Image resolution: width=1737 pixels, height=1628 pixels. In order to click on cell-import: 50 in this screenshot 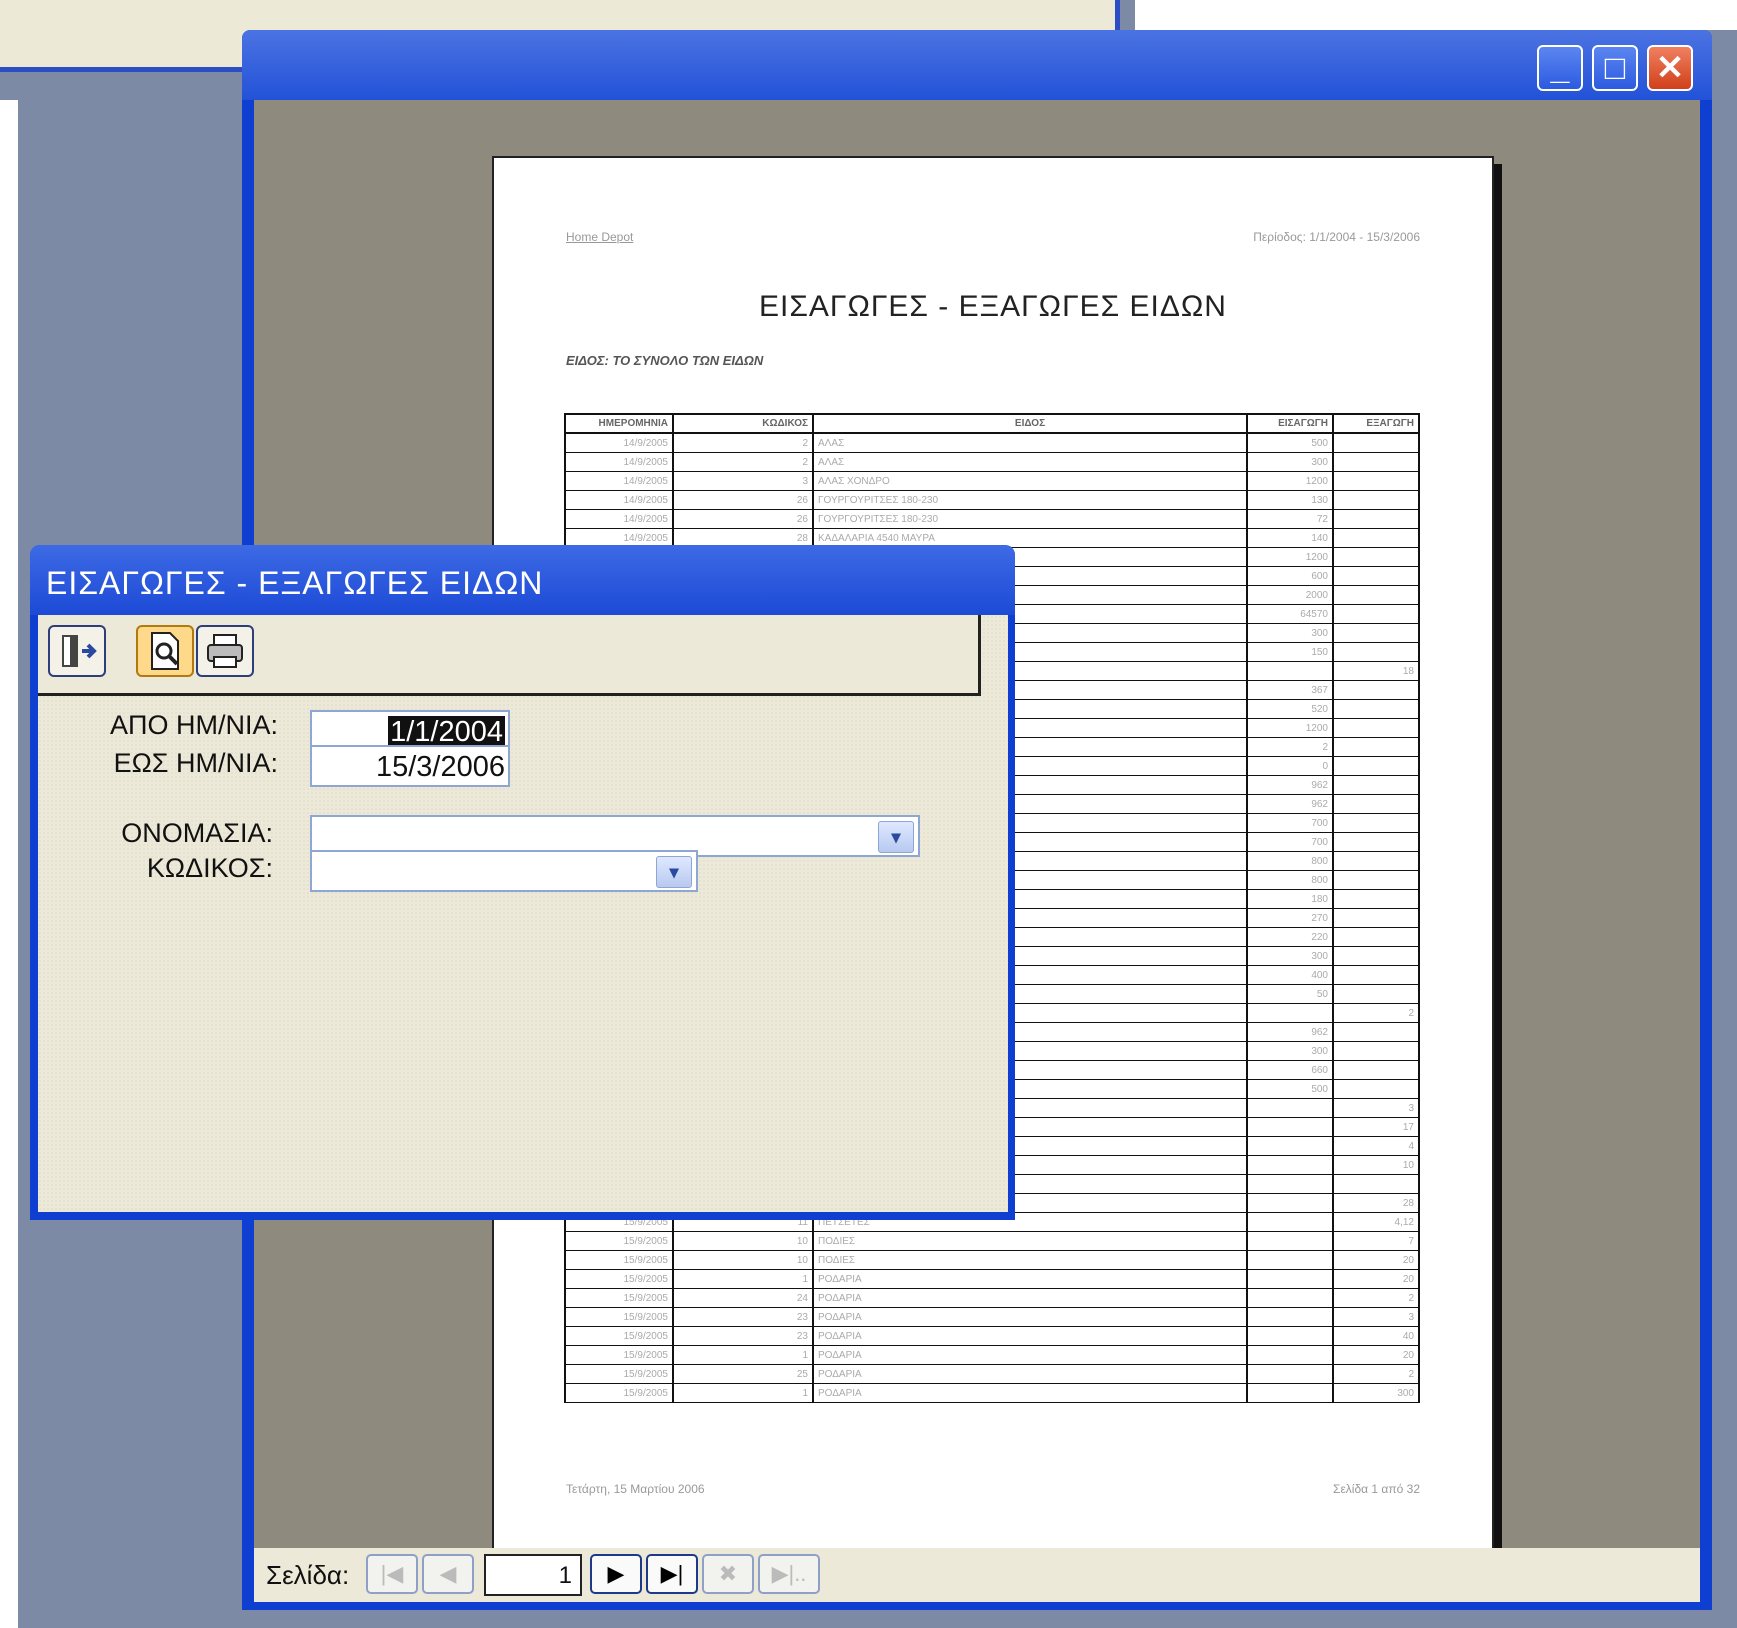, I will do `click(1290, 994)`.